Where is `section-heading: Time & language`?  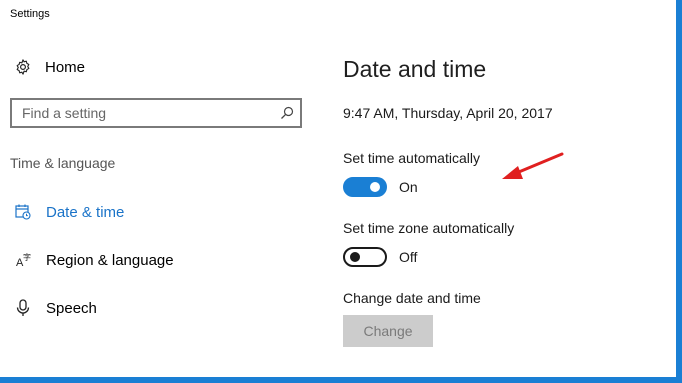 section-heading: Time & language is located at coordinates (63, 163).